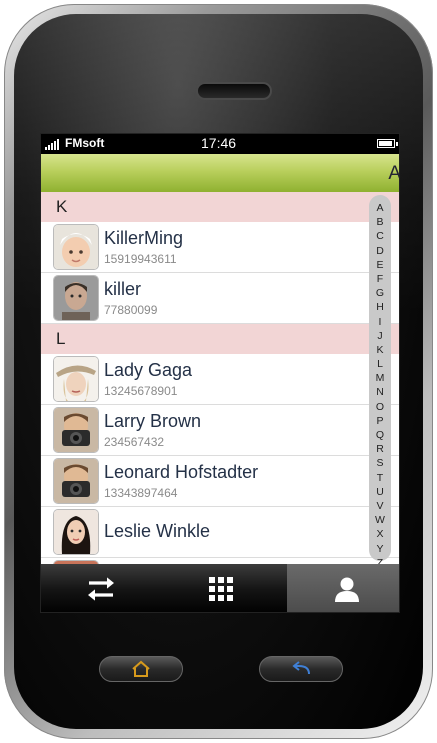 This screenshot has height=743, width=437. What do you see at coordinates (234, 91) in the screenshot?
I see `earpiece-speaker` at bounding box center [234, 91].